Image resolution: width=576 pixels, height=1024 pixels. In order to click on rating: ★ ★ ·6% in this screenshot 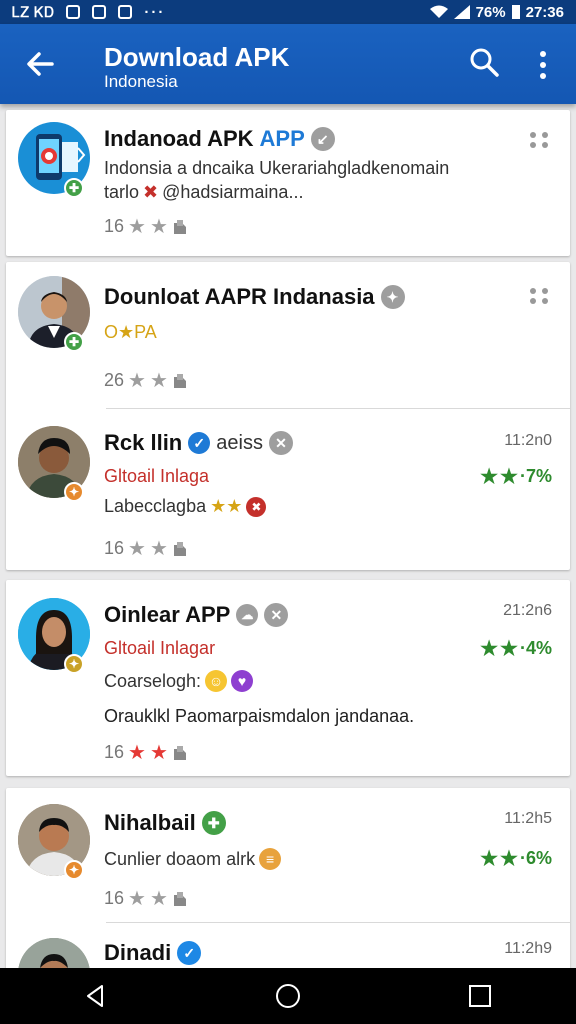, I will do `click(516, 858)`.